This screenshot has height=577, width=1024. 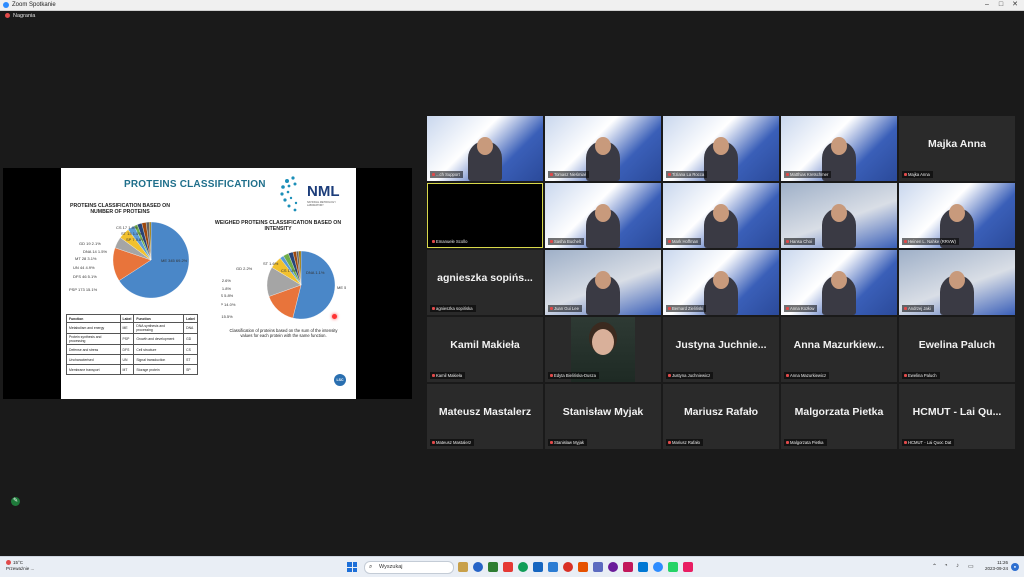 I want to click on table-cell: MT, so click(x=127, y=369).